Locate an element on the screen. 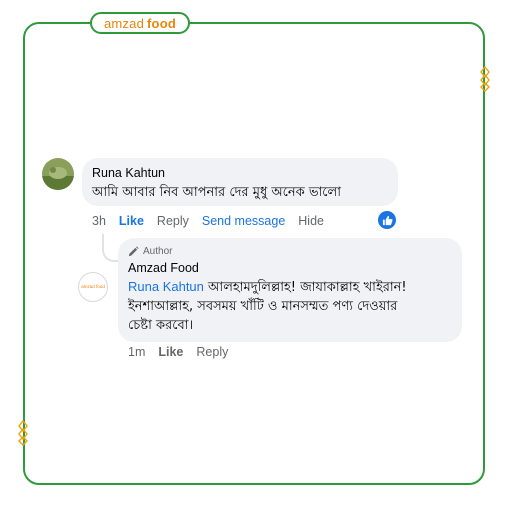 The width and height of the screenshot is (510, 510). reply-actions: 1m Like Reply is located at coordinates (178, 352).